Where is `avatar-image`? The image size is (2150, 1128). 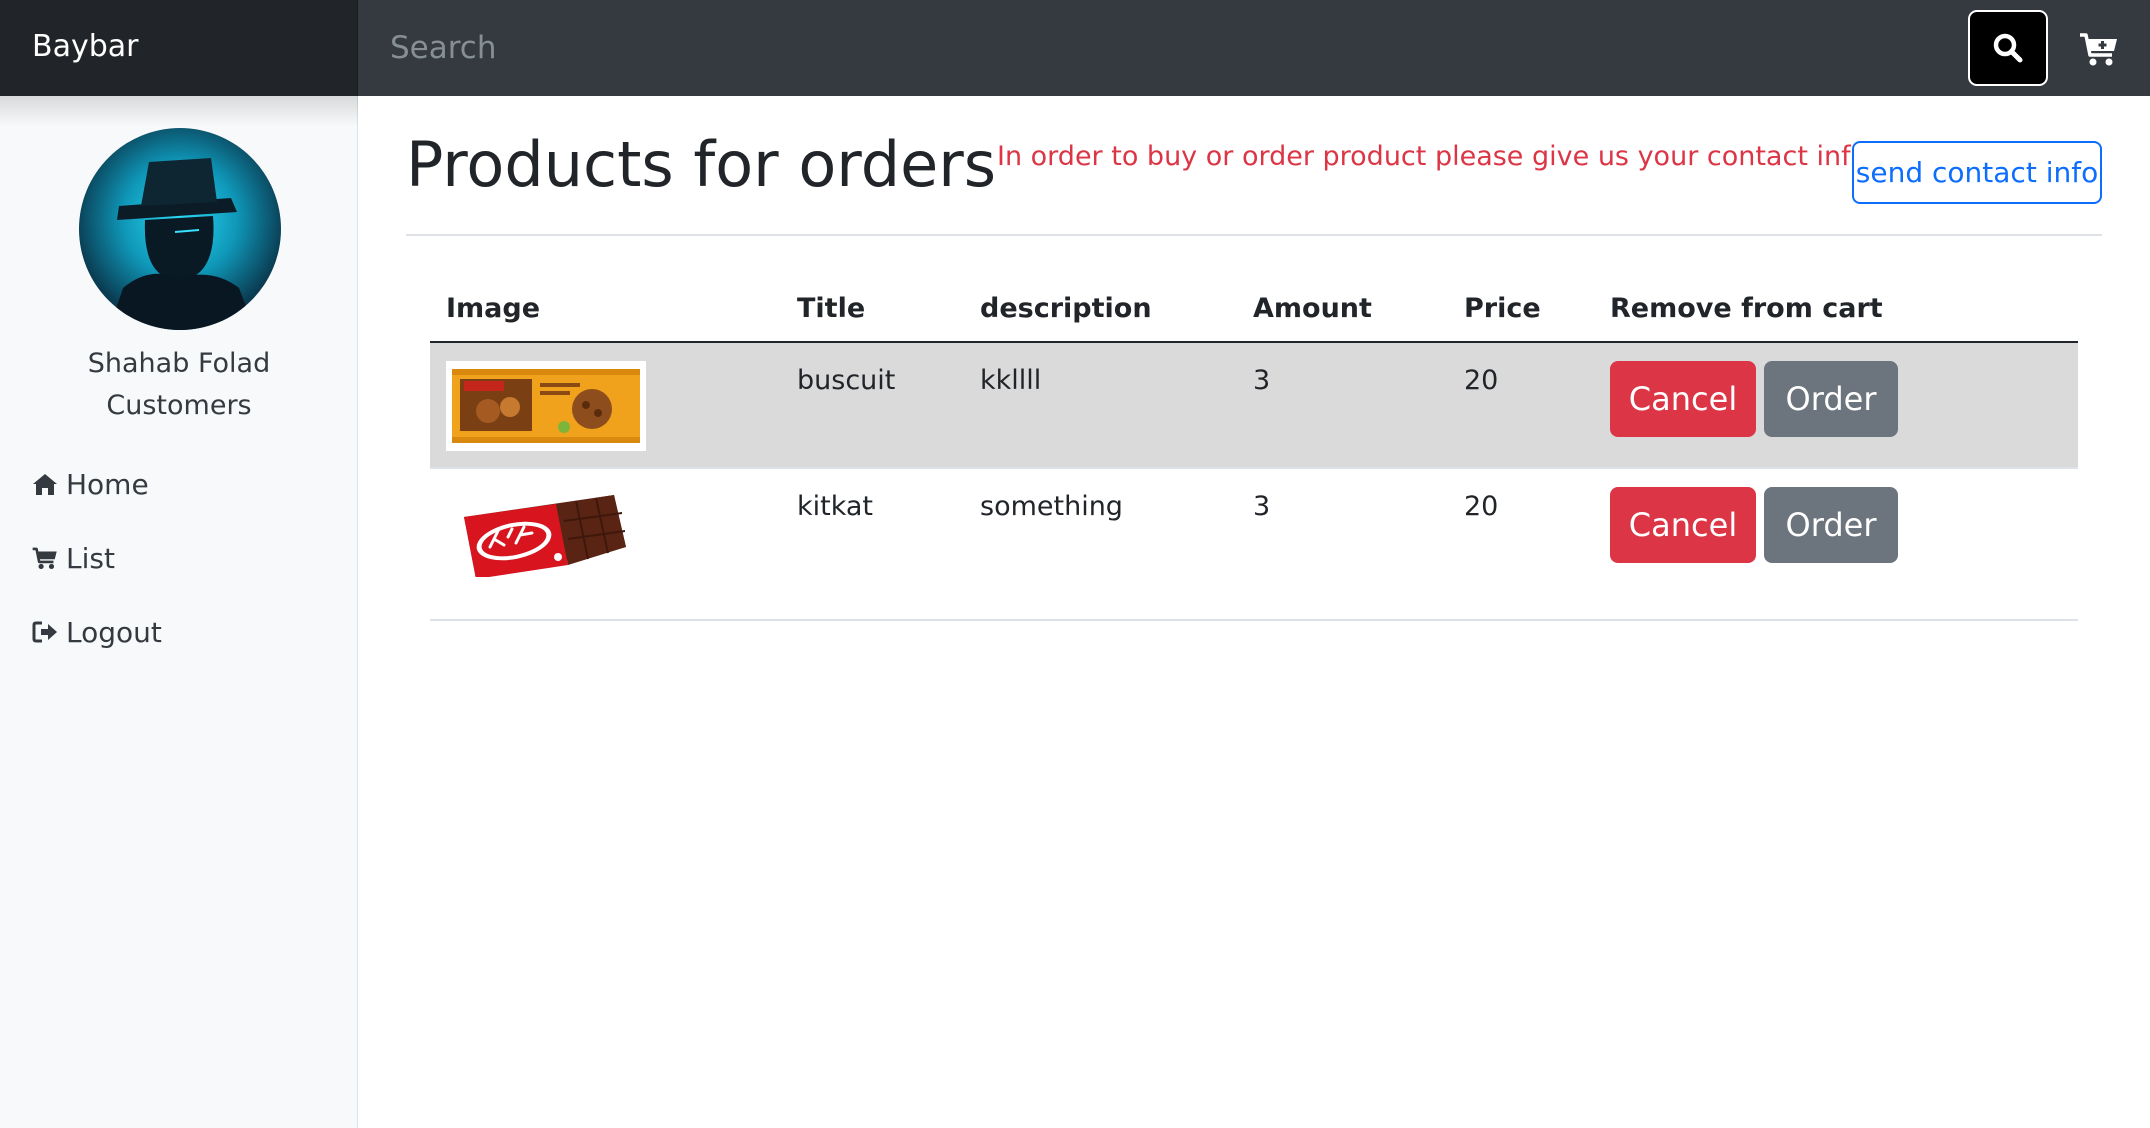 avatar-image is located at coordinates (182, 244).